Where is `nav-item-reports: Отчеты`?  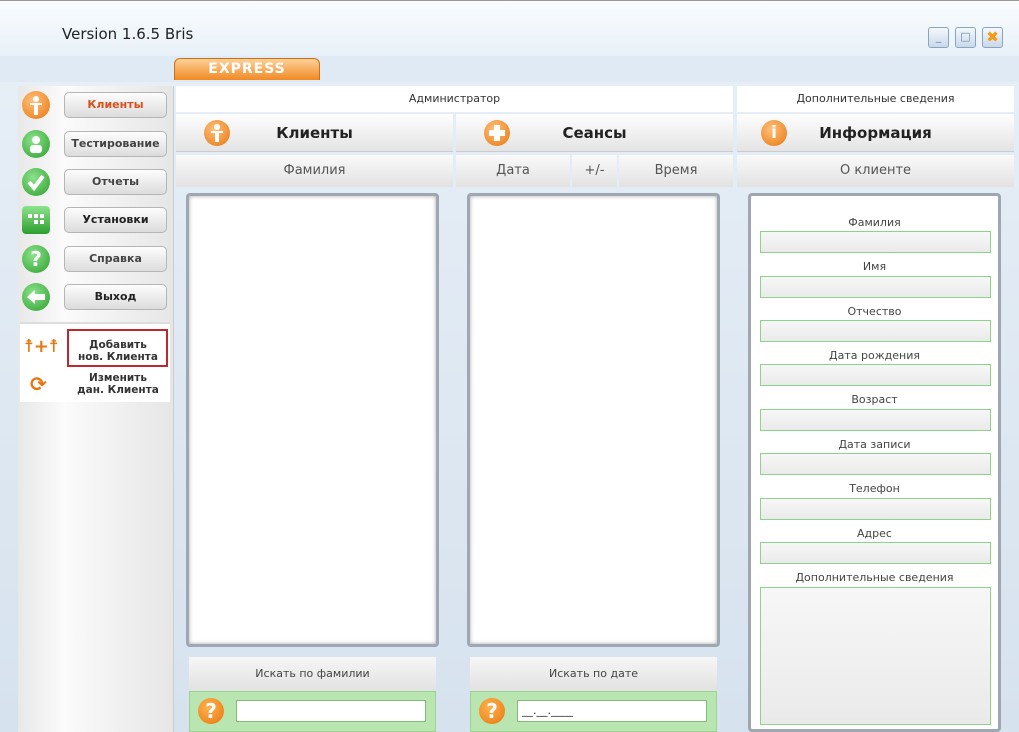
nav-item-reports: Отчеты is located at coordinates (96, 182).